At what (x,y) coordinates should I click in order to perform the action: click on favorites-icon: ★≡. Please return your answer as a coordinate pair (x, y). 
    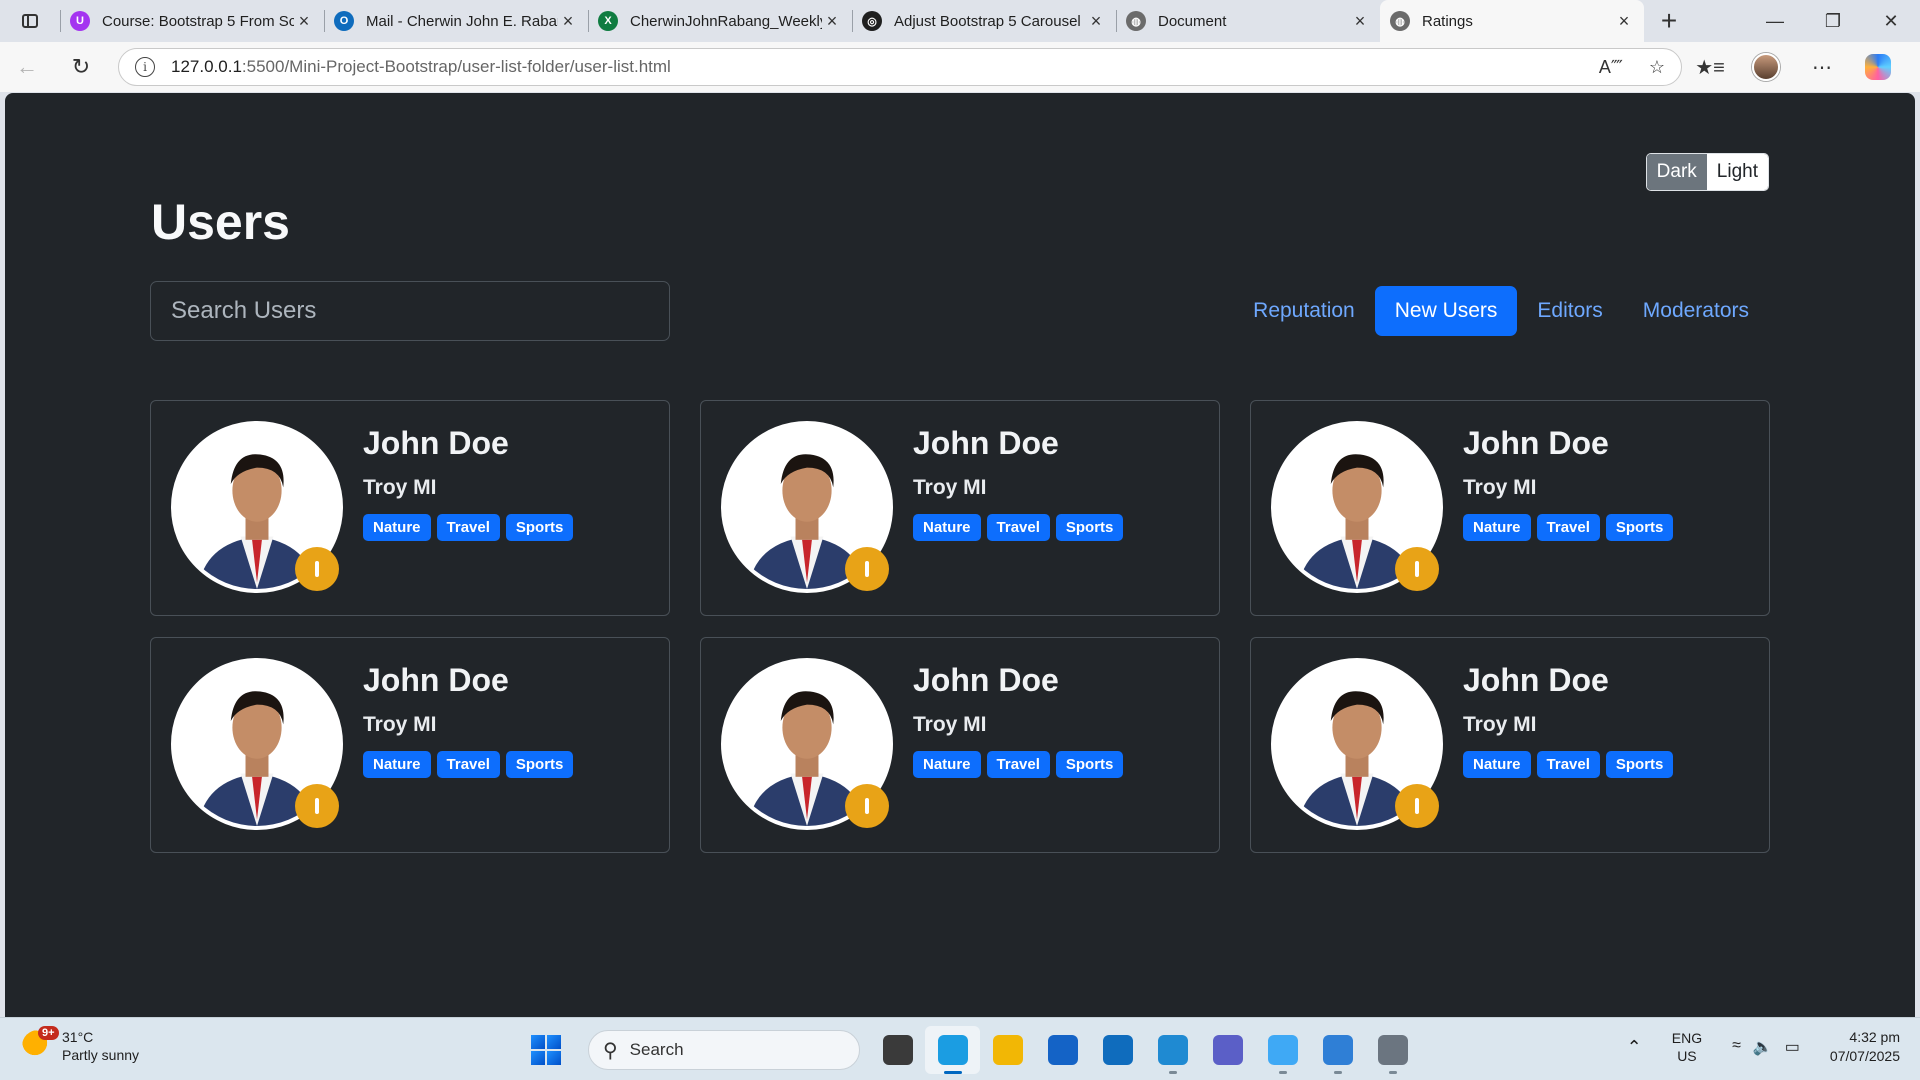
    Looking at the image, I should click on (1710, 67).